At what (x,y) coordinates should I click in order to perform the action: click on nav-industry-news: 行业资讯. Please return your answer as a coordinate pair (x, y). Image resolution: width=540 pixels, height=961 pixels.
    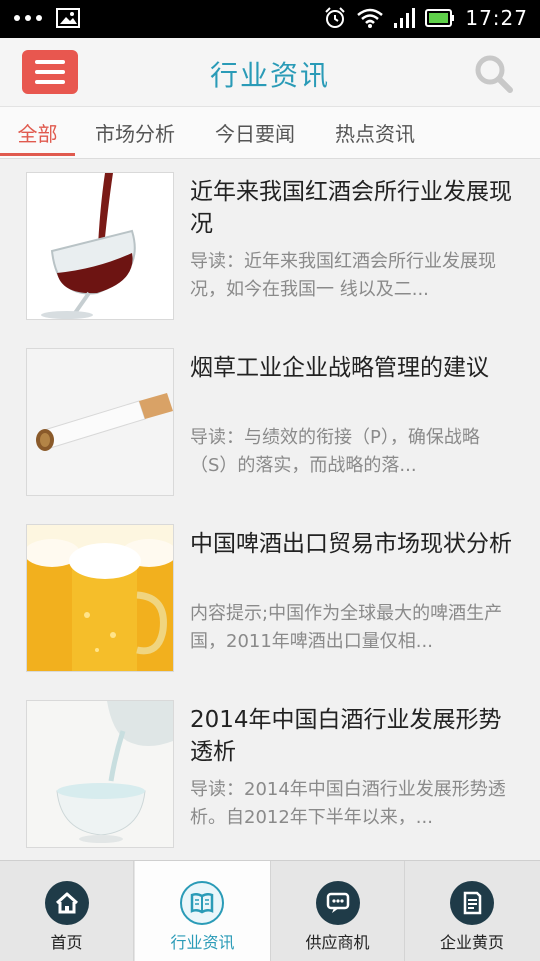
    Looking at the image, I should click on (203, 911).